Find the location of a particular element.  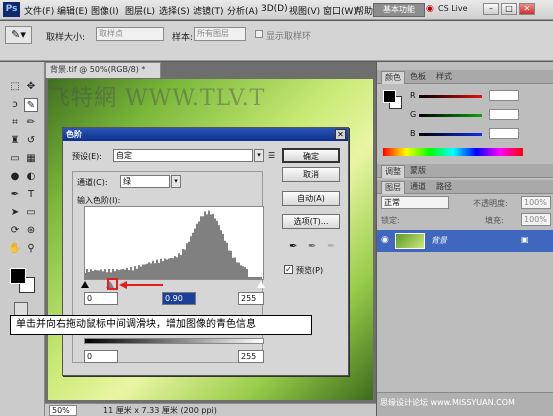

panel-foreground-swatch is located at coordinates (389, 96).